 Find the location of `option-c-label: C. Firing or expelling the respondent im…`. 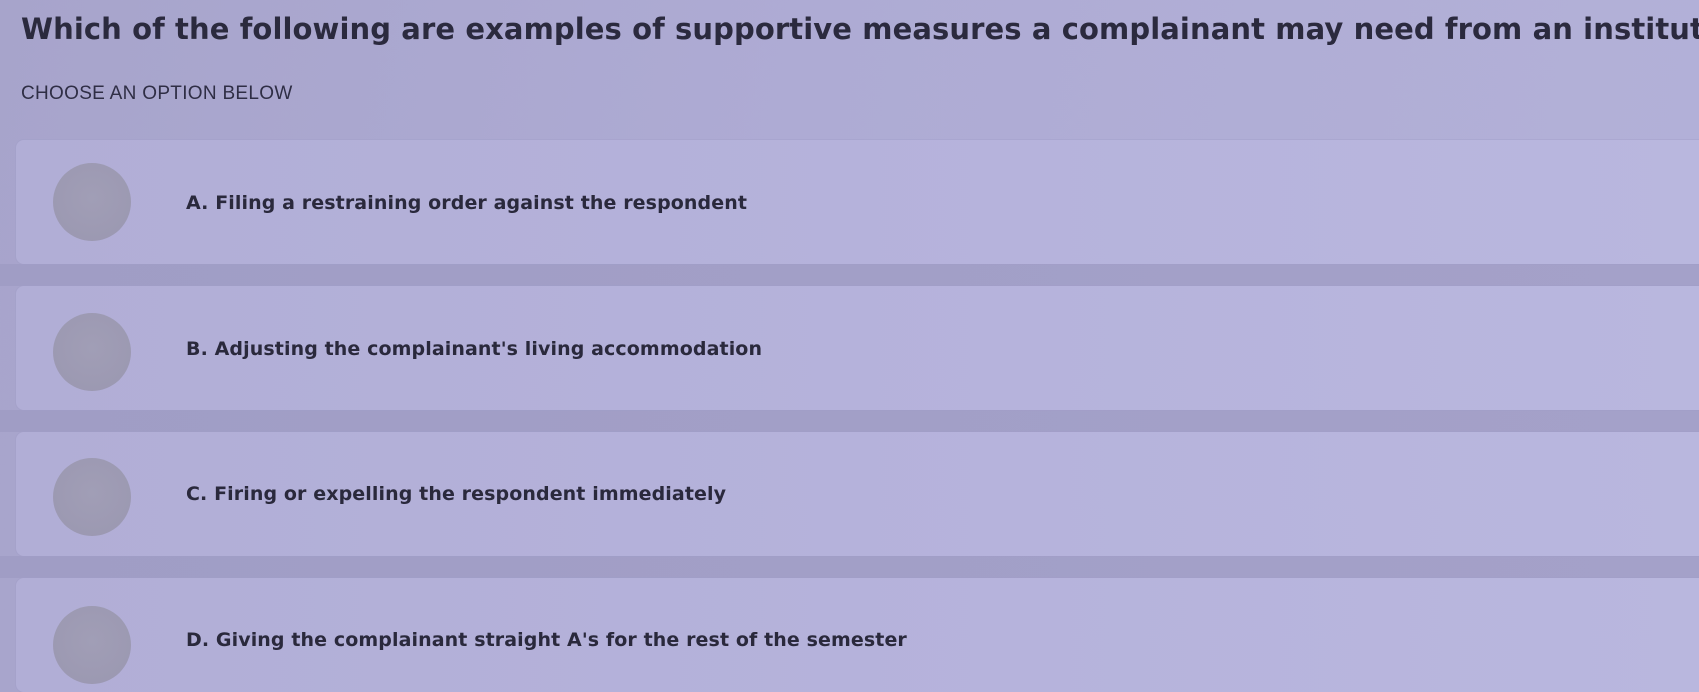

option-c-label: C. Firing or expelling the respondent im… is located at coordinates (456, 494).